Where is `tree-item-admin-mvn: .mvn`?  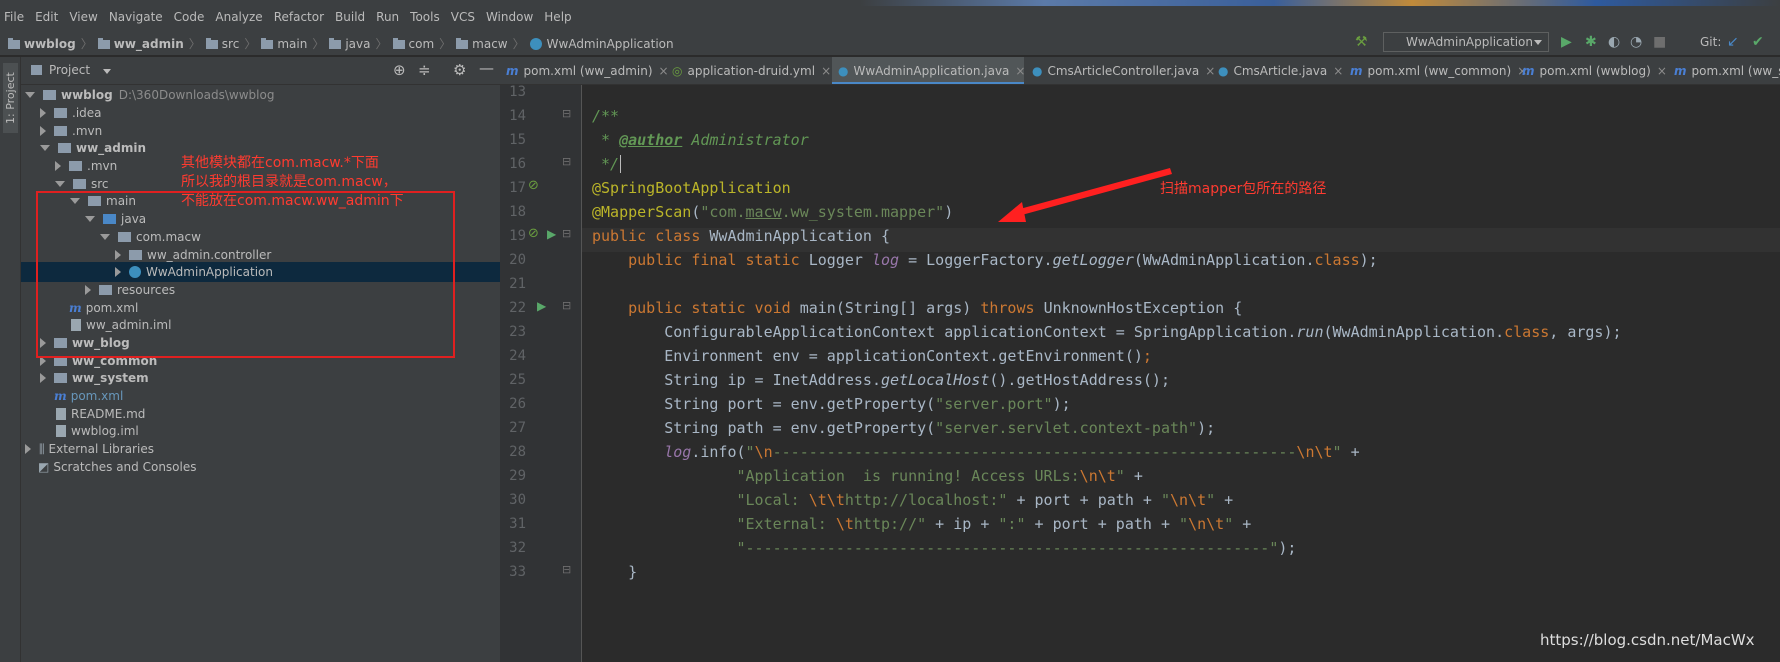
tree-item-admin-mvn: .mvn is located at coordinates (86, 166).